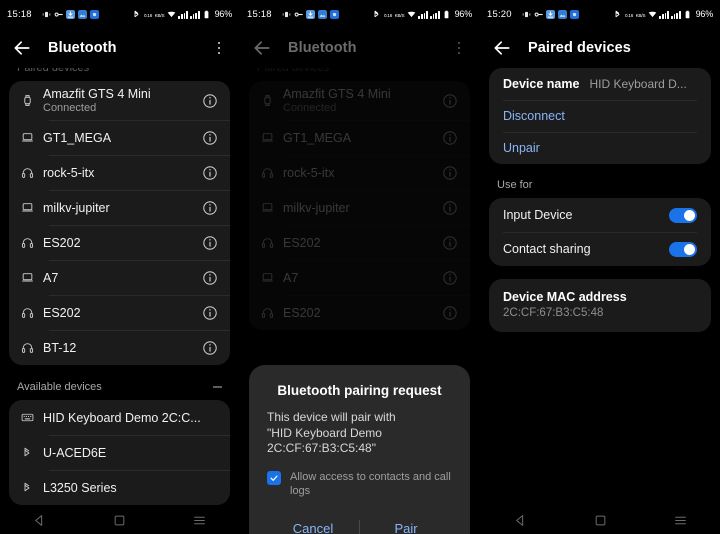  Describe the element at coordinates (119, 487) in the screenshot. I see `list-item: L3250 Series` at that location.